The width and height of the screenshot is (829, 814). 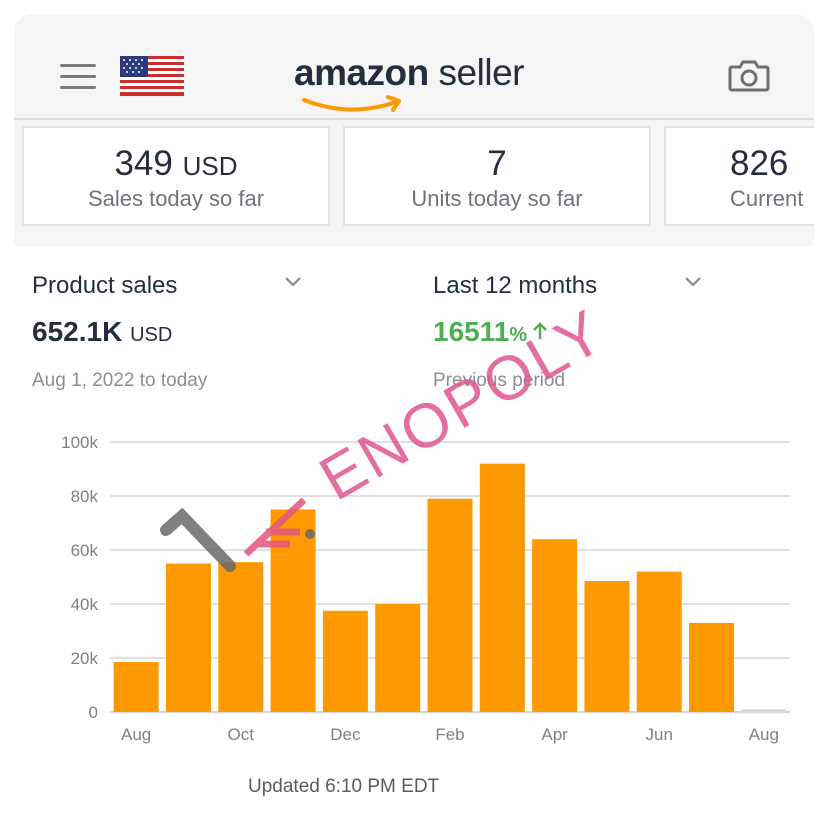 What do you see at coordinates (497, 163) in the screenshot?
I see `stat-value: 7` at bounding box center [497, 163].